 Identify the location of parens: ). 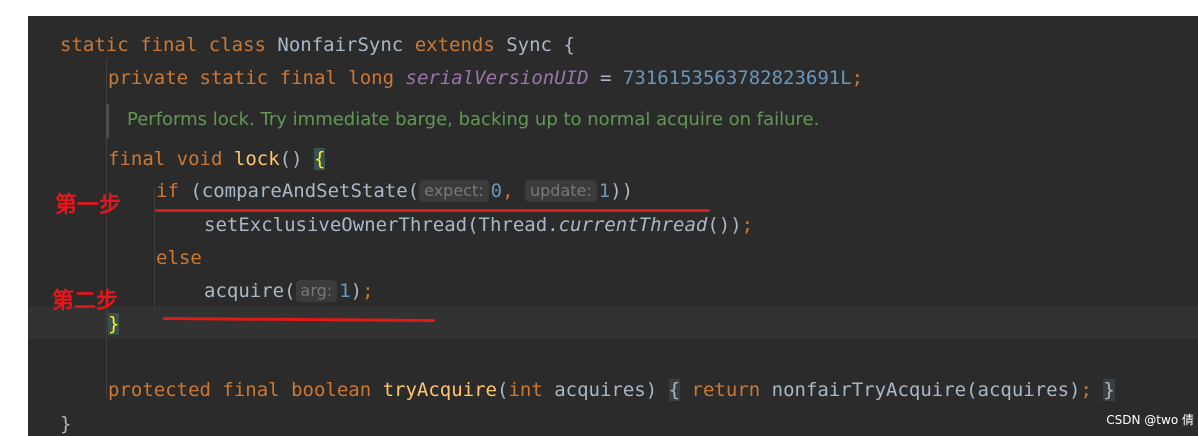
(356, 291).